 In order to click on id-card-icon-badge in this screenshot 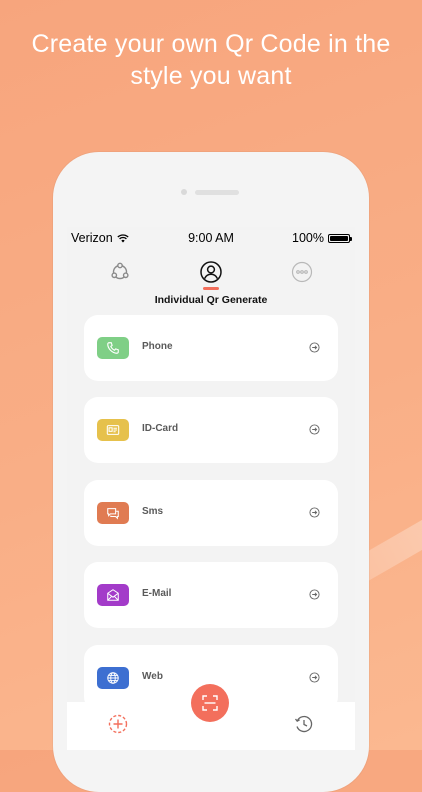, I will do `click(113, 430)`.